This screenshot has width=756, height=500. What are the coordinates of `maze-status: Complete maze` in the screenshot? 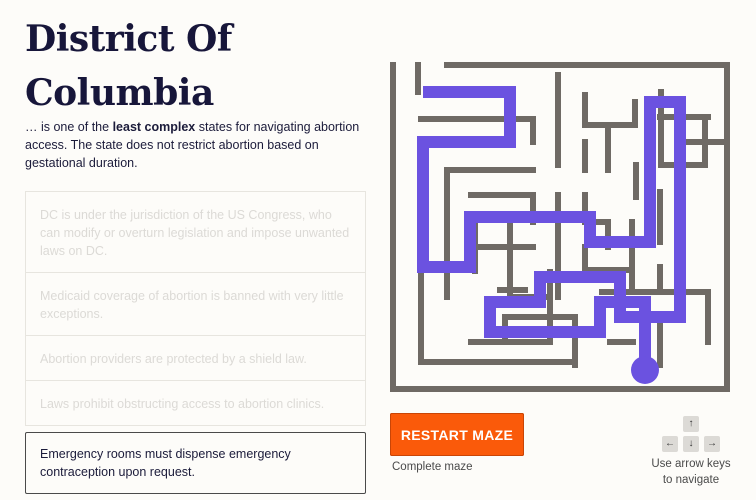 It's located at (432, 467).